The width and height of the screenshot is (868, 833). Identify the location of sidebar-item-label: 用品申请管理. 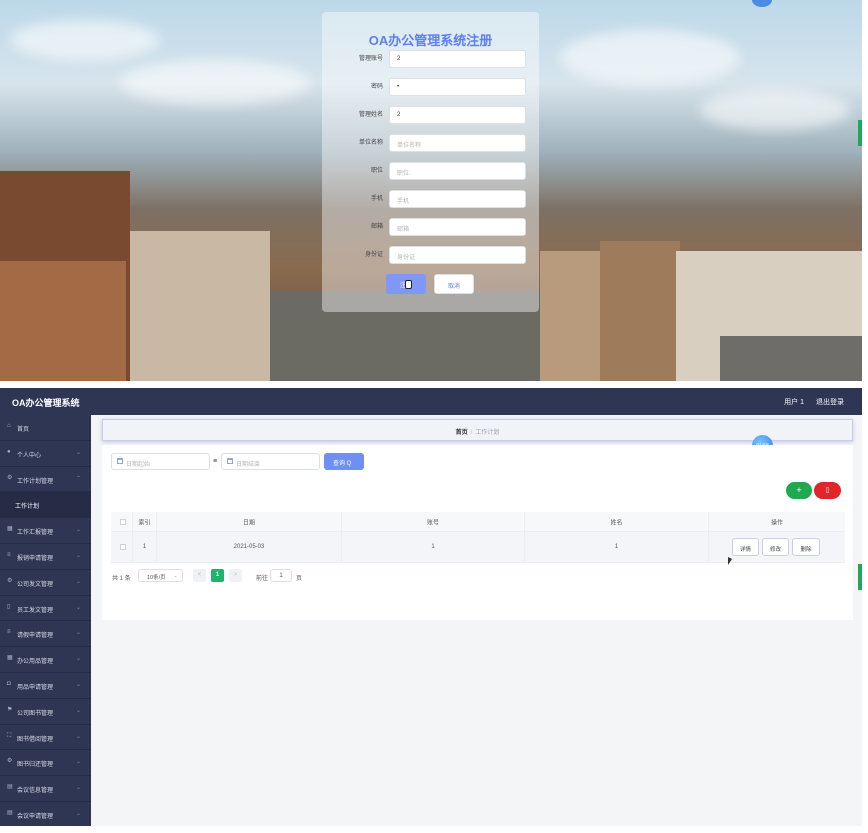
(35, 687).